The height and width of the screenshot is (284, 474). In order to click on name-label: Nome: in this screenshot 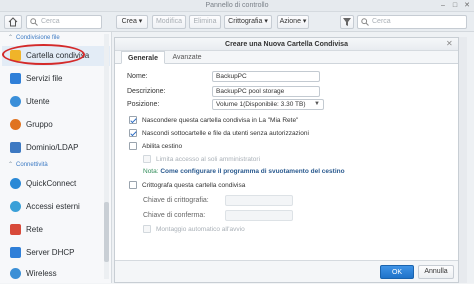, I will do `click(137, 76)`.